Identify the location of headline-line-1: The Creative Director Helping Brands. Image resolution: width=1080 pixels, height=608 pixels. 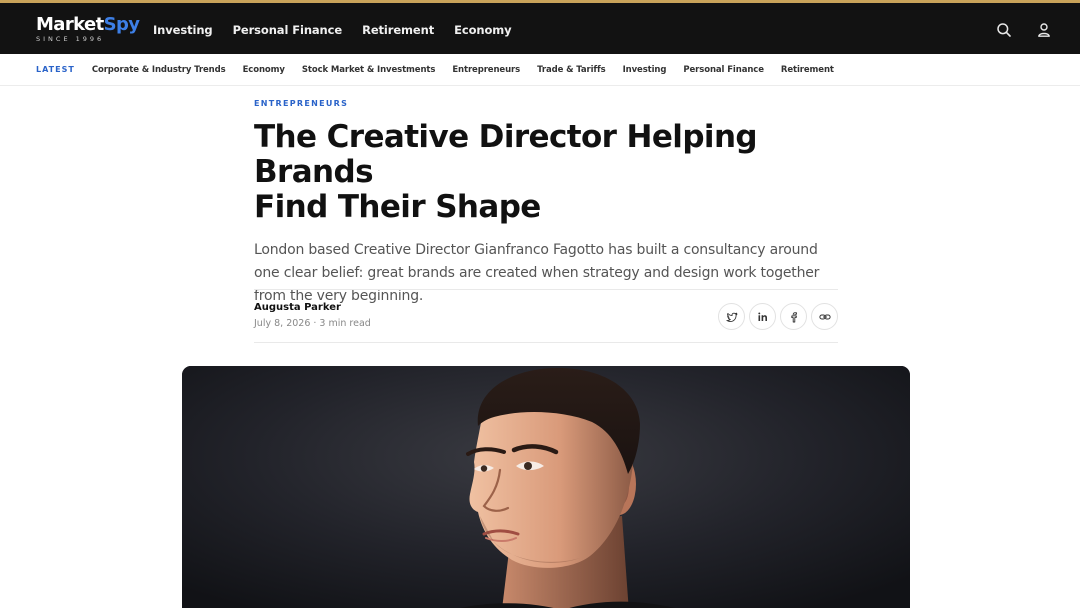
(506, 154).